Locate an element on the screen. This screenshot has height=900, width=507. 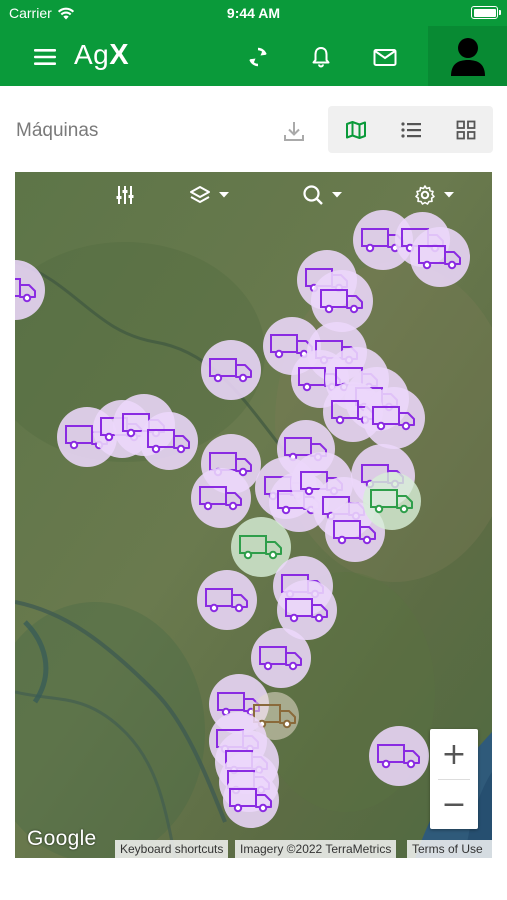
sync-button is located at coordinates (258, 57).